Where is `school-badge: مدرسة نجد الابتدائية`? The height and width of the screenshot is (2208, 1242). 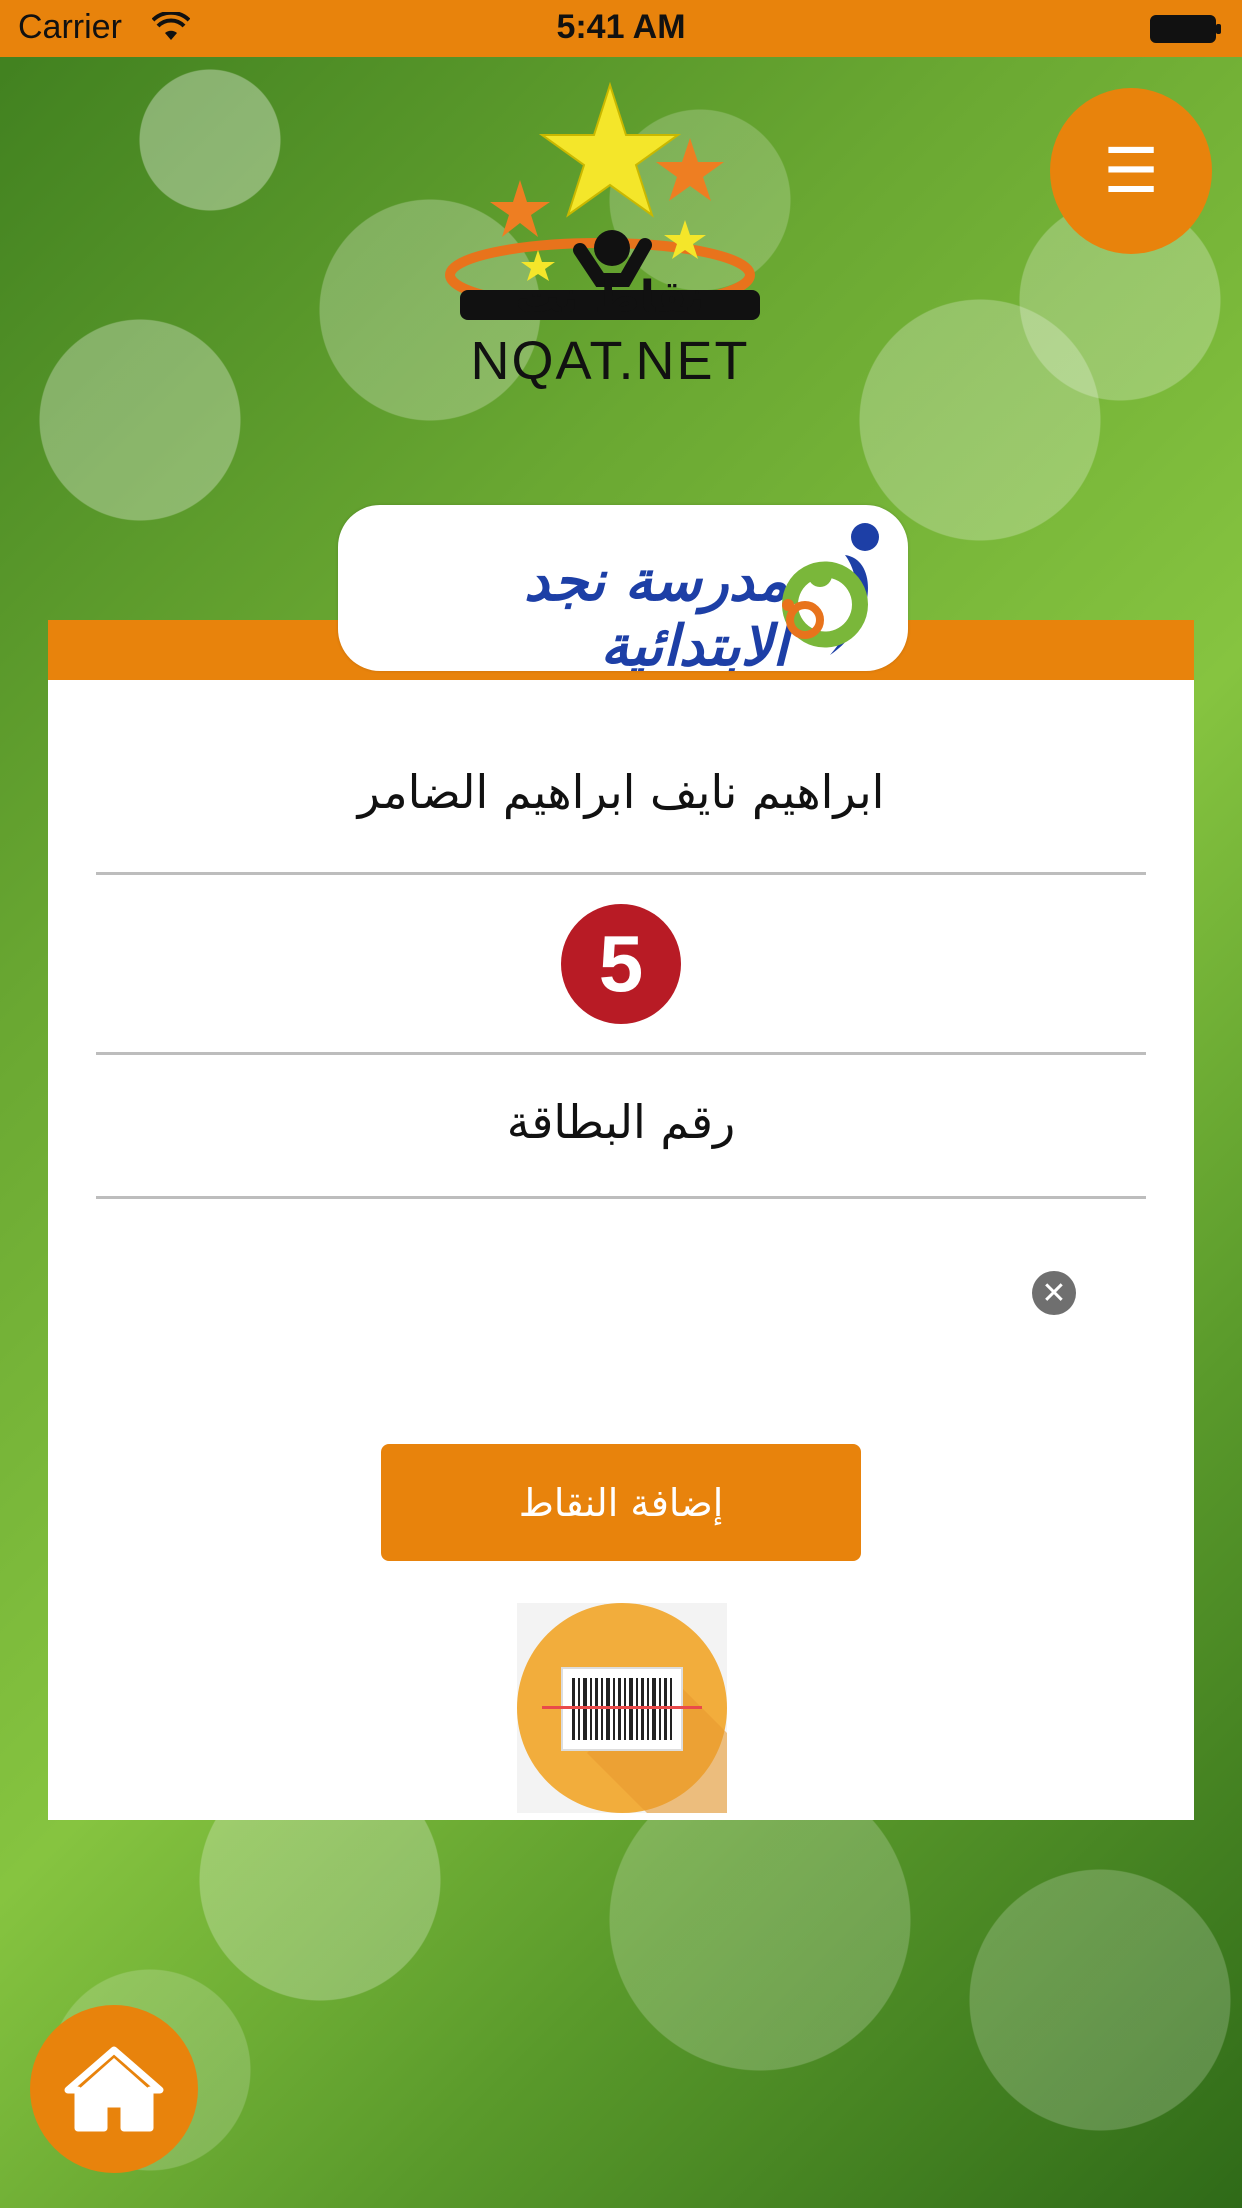 school-badge: مدرسة نجد الابتدائية is located at coordinates (623, 588).